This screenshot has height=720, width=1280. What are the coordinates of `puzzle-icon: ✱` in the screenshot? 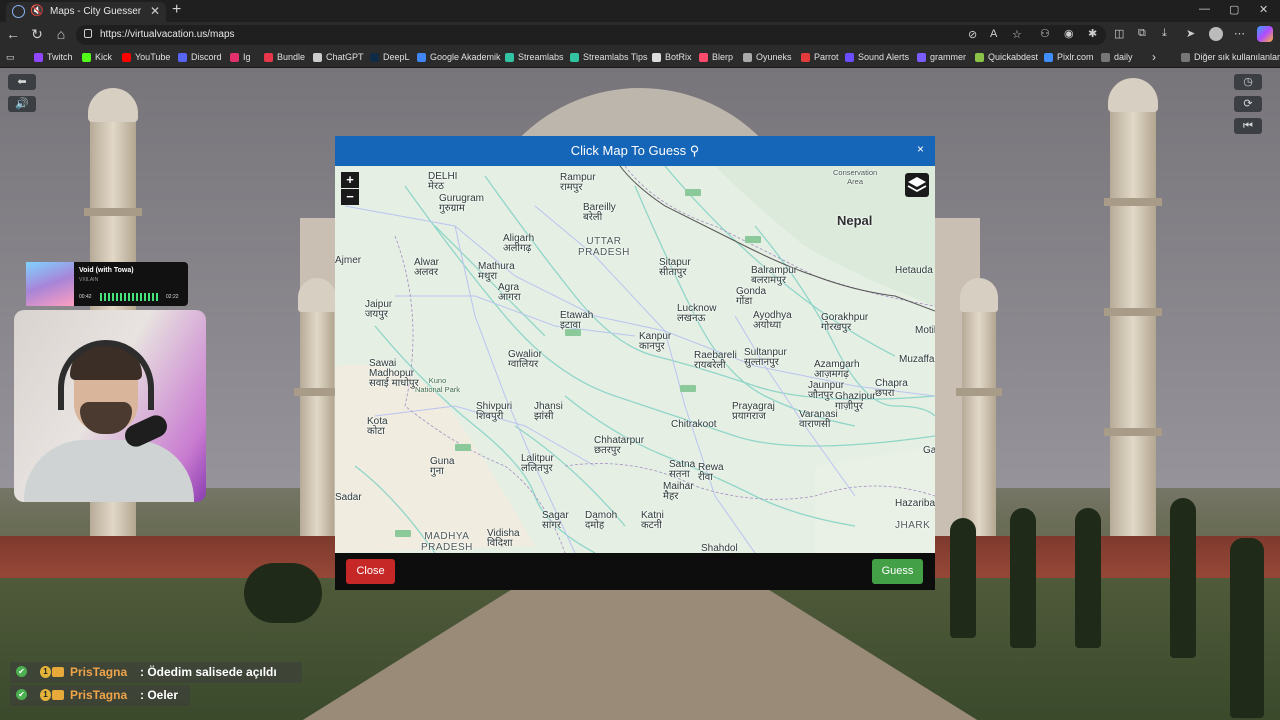 It's located at (1092, 33).